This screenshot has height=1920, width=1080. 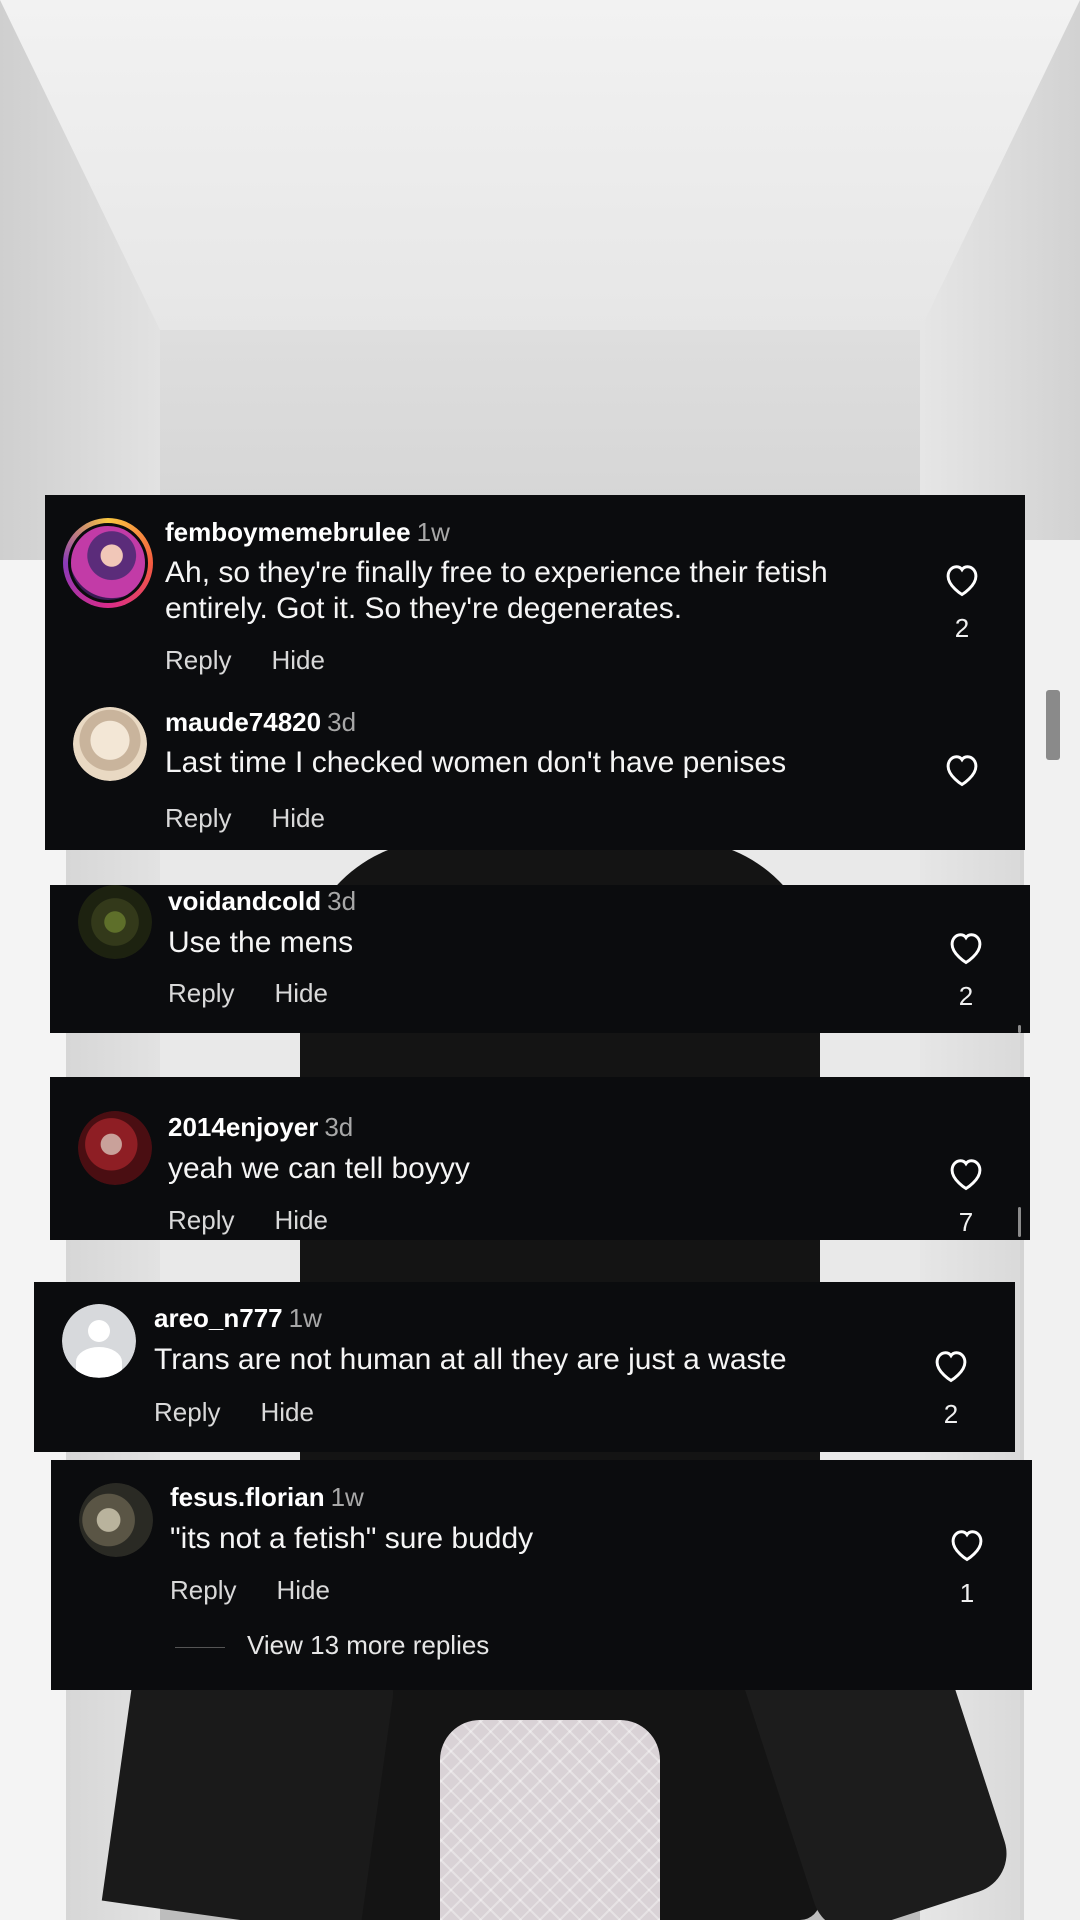 I want to click on divider-line, so click(x=200, y=1647).